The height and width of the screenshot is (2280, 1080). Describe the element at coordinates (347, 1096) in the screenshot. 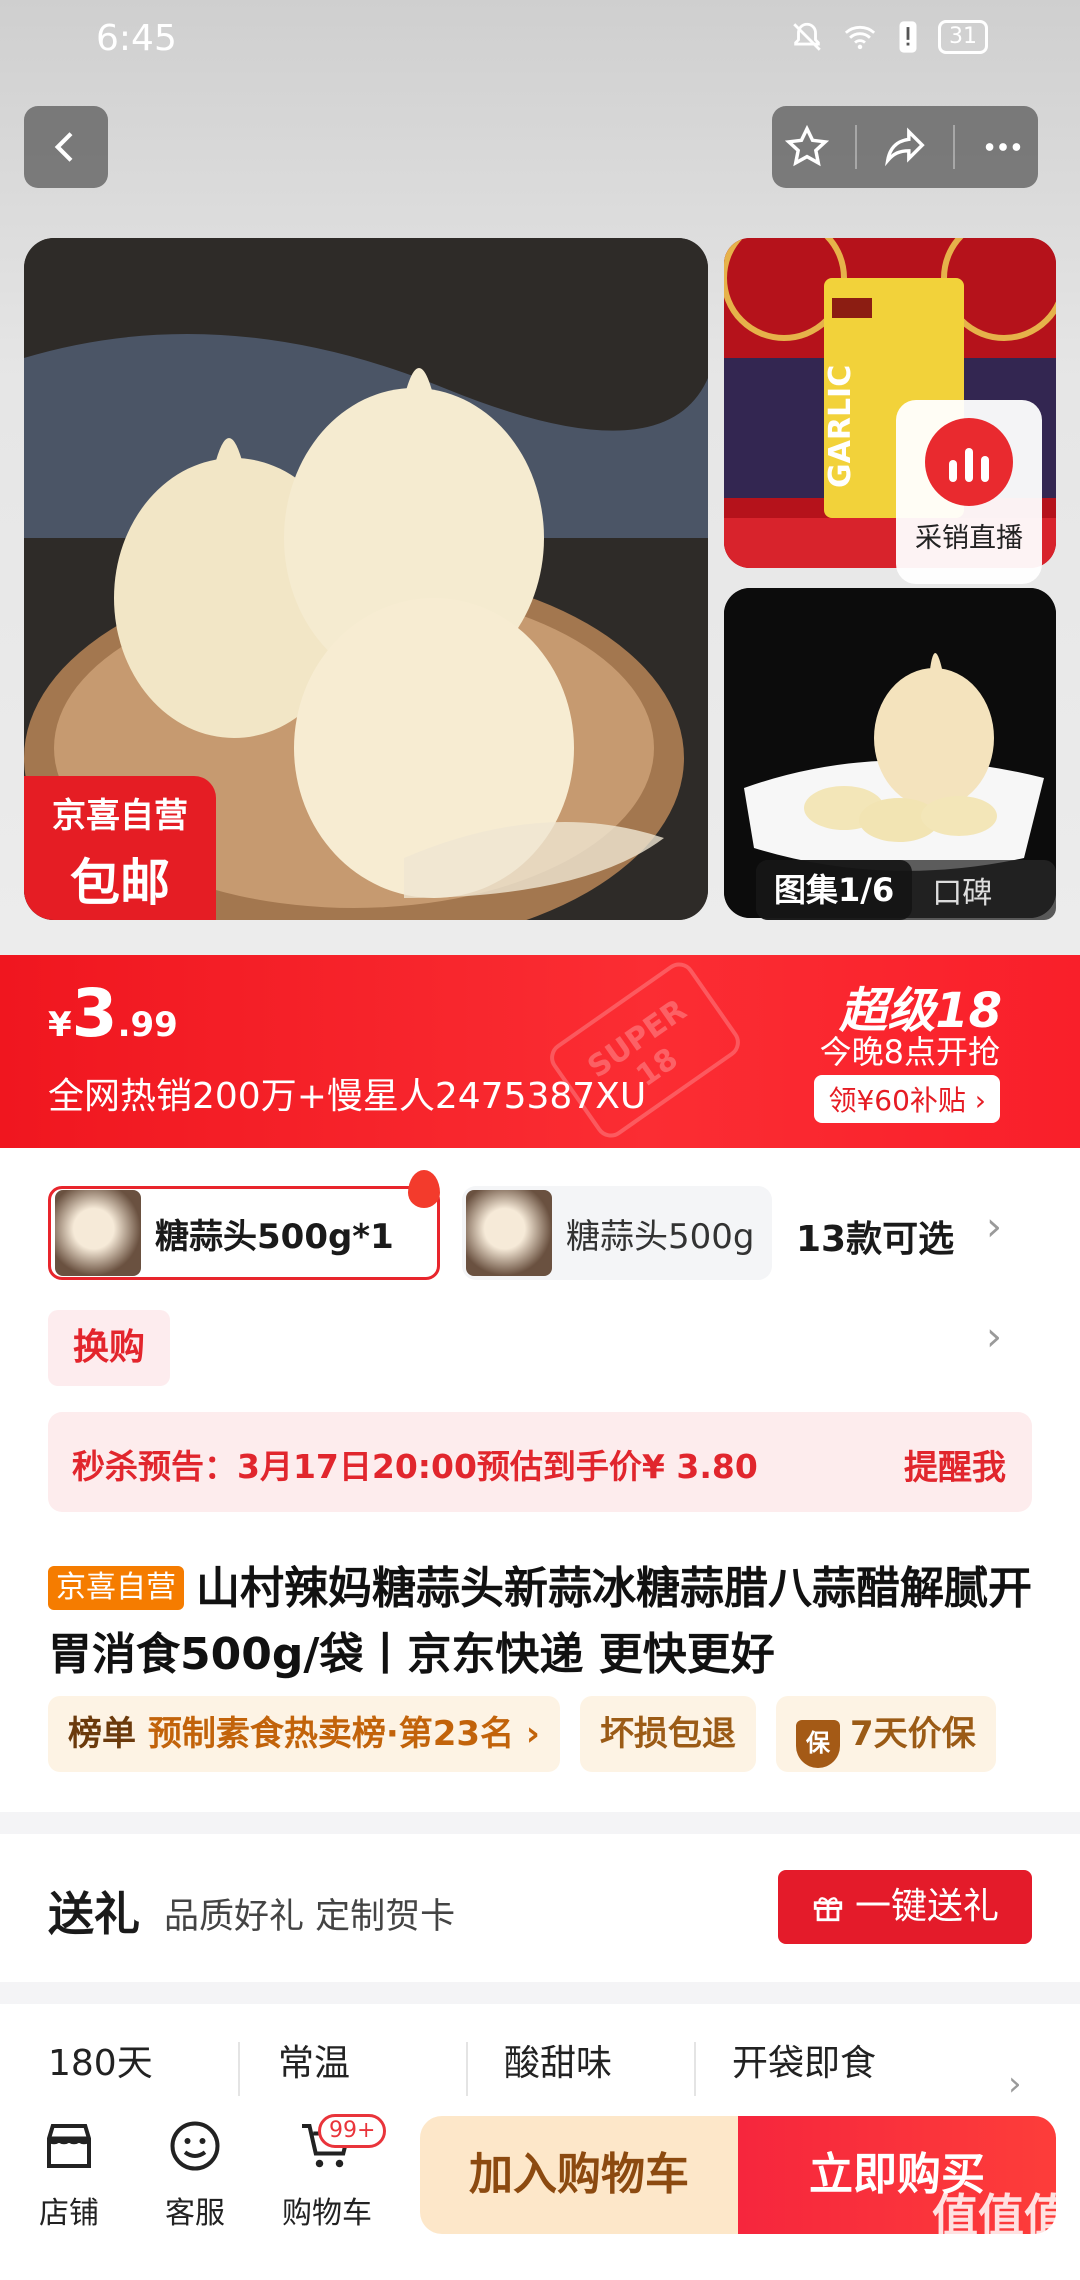

I see `hot-sales-text: 全网热销200万+慢星人2475387XU` at that location.